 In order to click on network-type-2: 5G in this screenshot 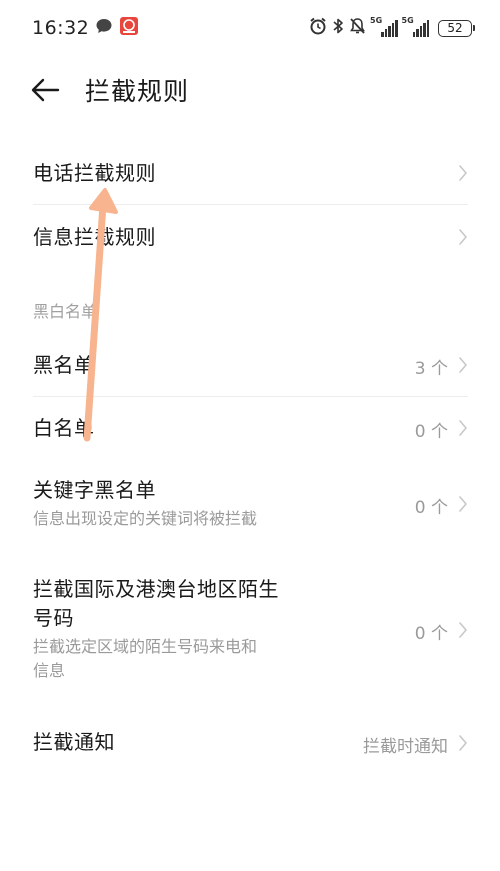, I will do `click(407, 20)`.